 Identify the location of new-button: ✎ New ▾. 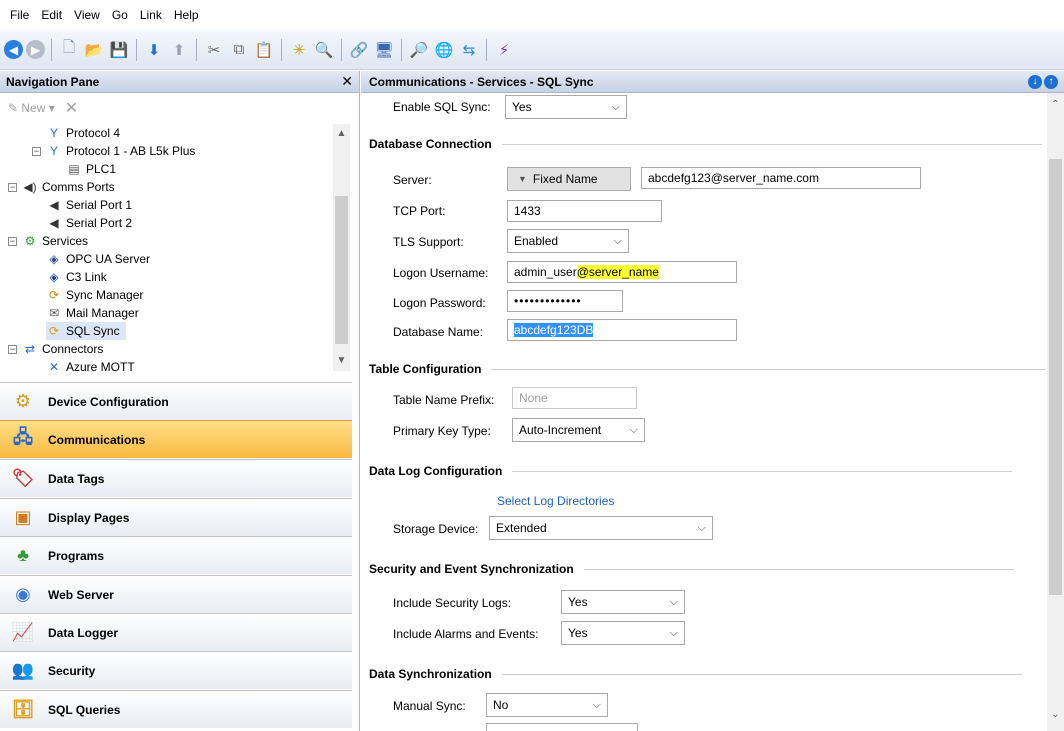
(31, 108).